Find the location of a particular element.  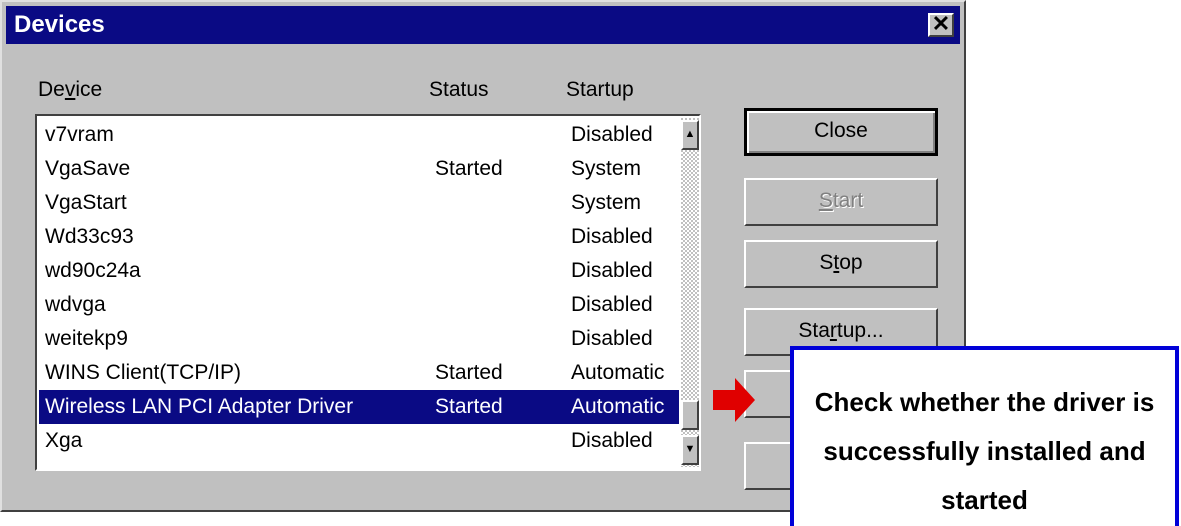

list-item: weitekp9 Disabled is located at coordinates (359, 339).